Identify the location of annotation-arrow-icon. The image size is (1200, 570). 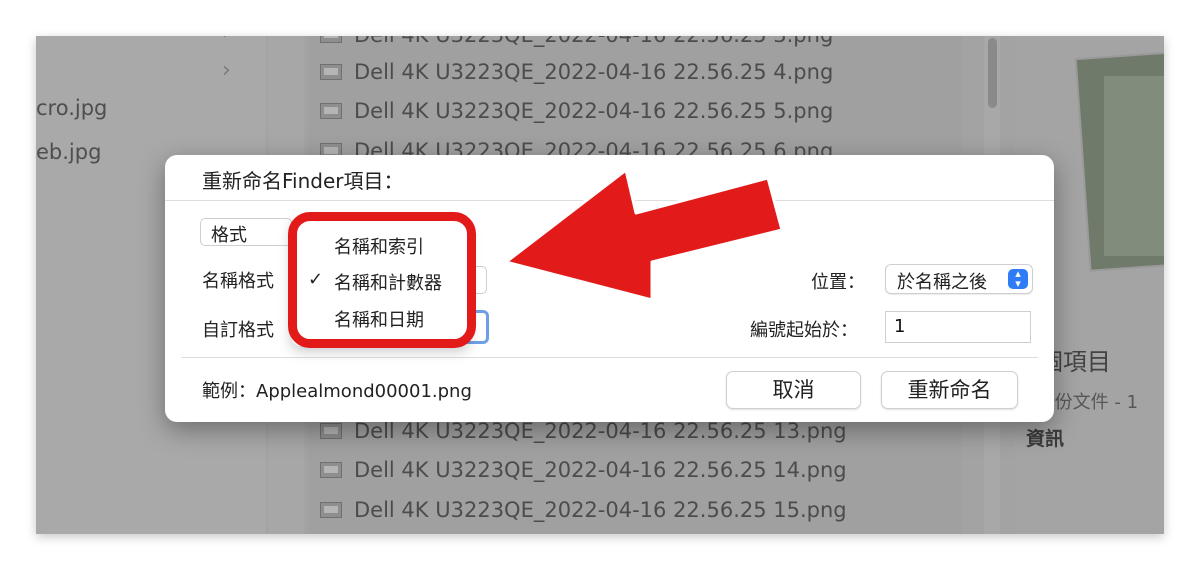
(644, 235).